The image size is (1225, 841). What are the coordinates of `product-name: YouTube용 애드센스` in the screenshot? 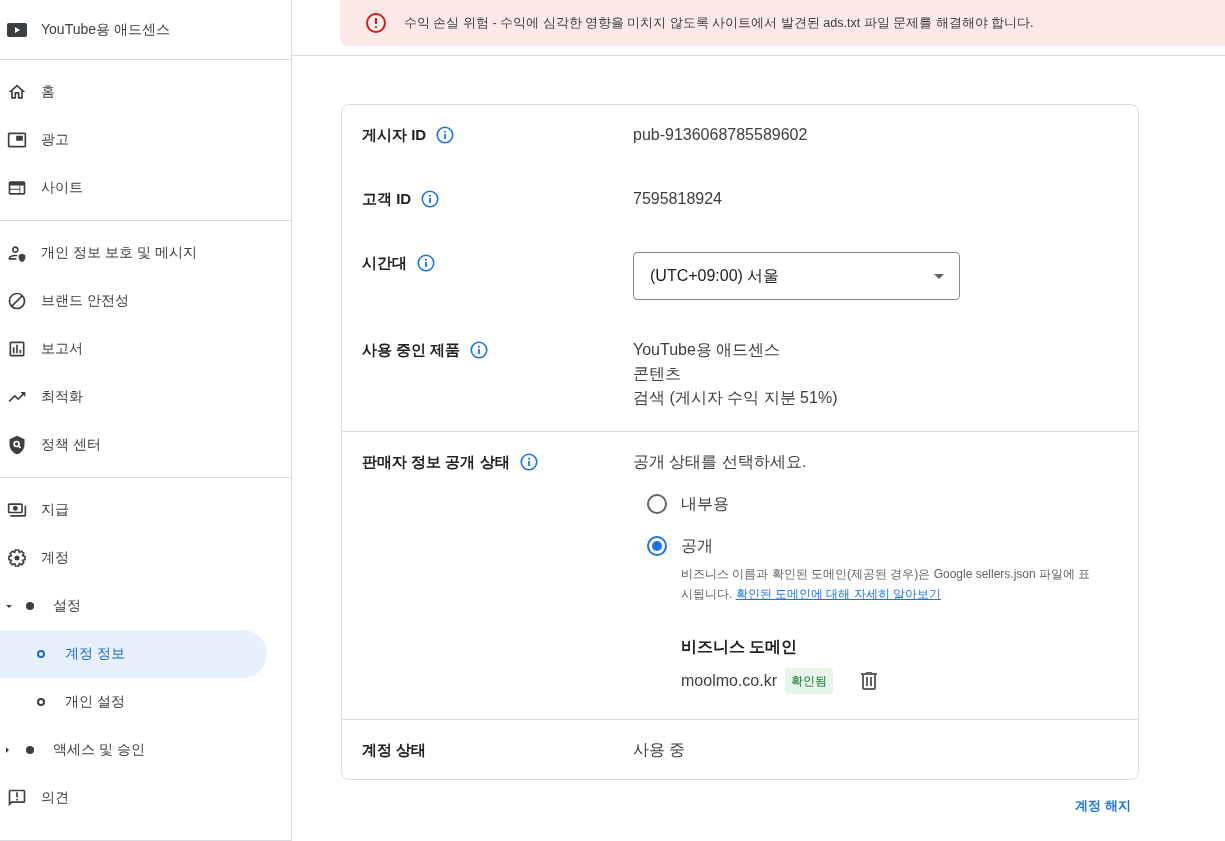 It's located at (707, 350).